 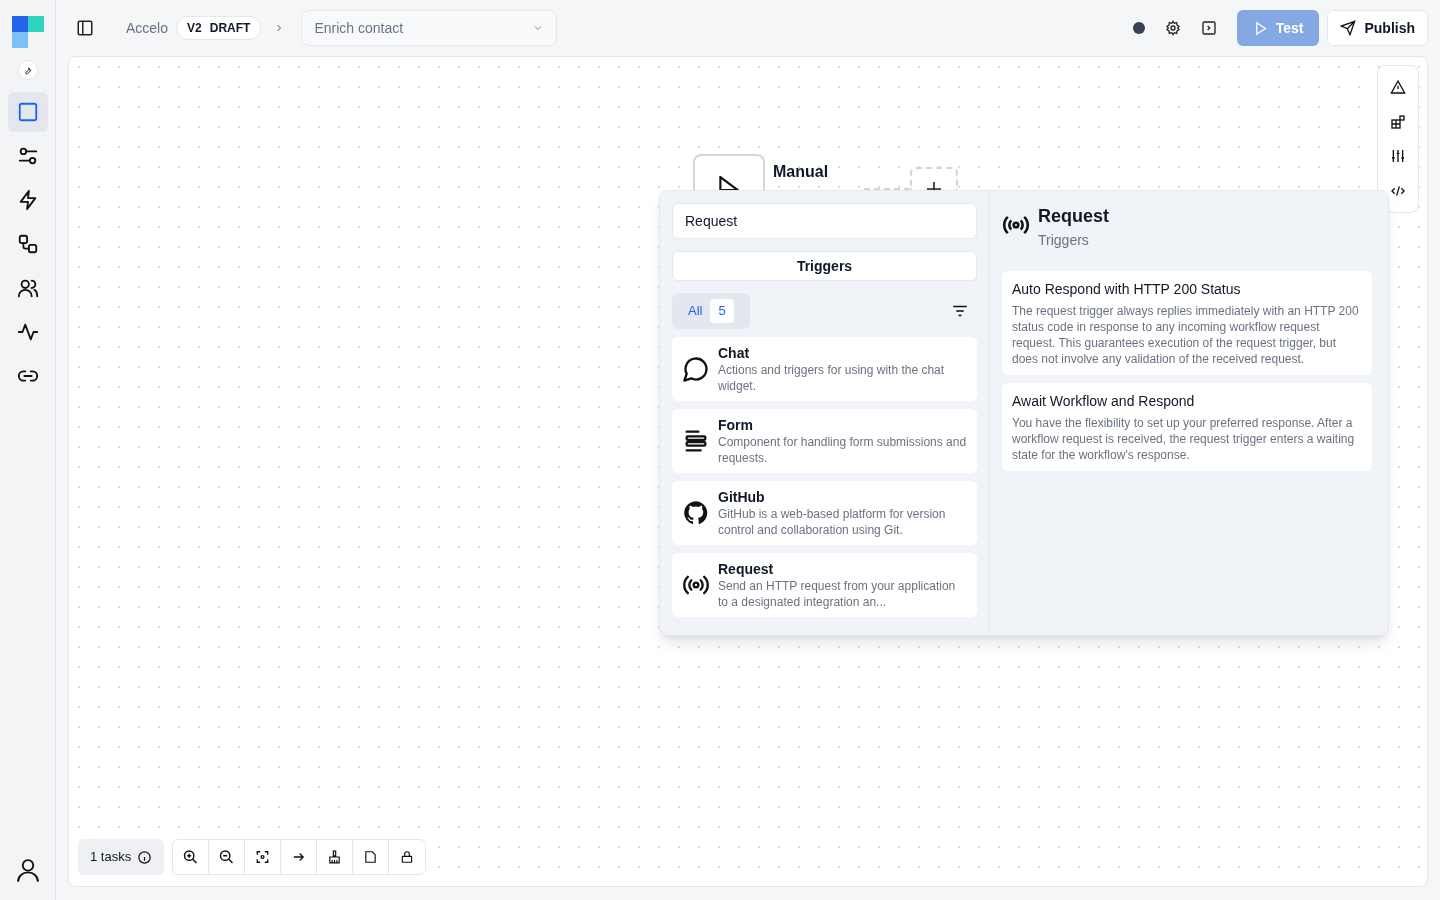 I want to click on item-description: Actions and triggers for using with the chat widget., so click(x=832, y=378).